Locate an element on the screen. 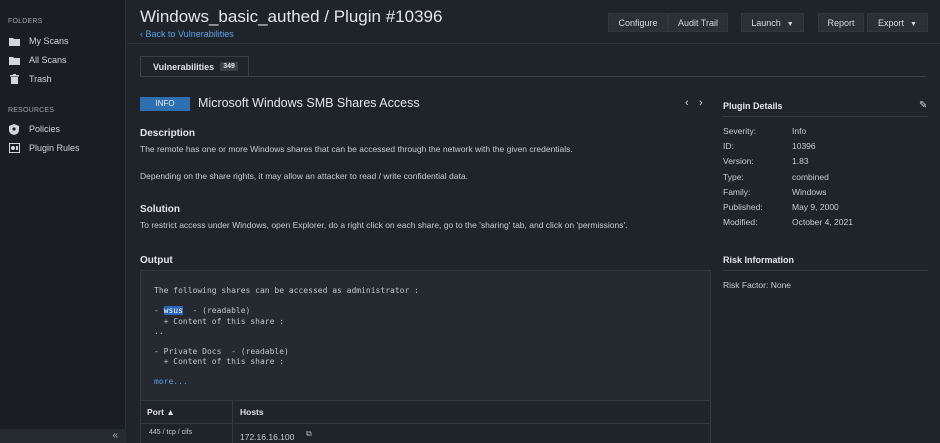 The width and height of the screenshot is (940, 443). count-badge: 349 is located at coordinates (229, 66).